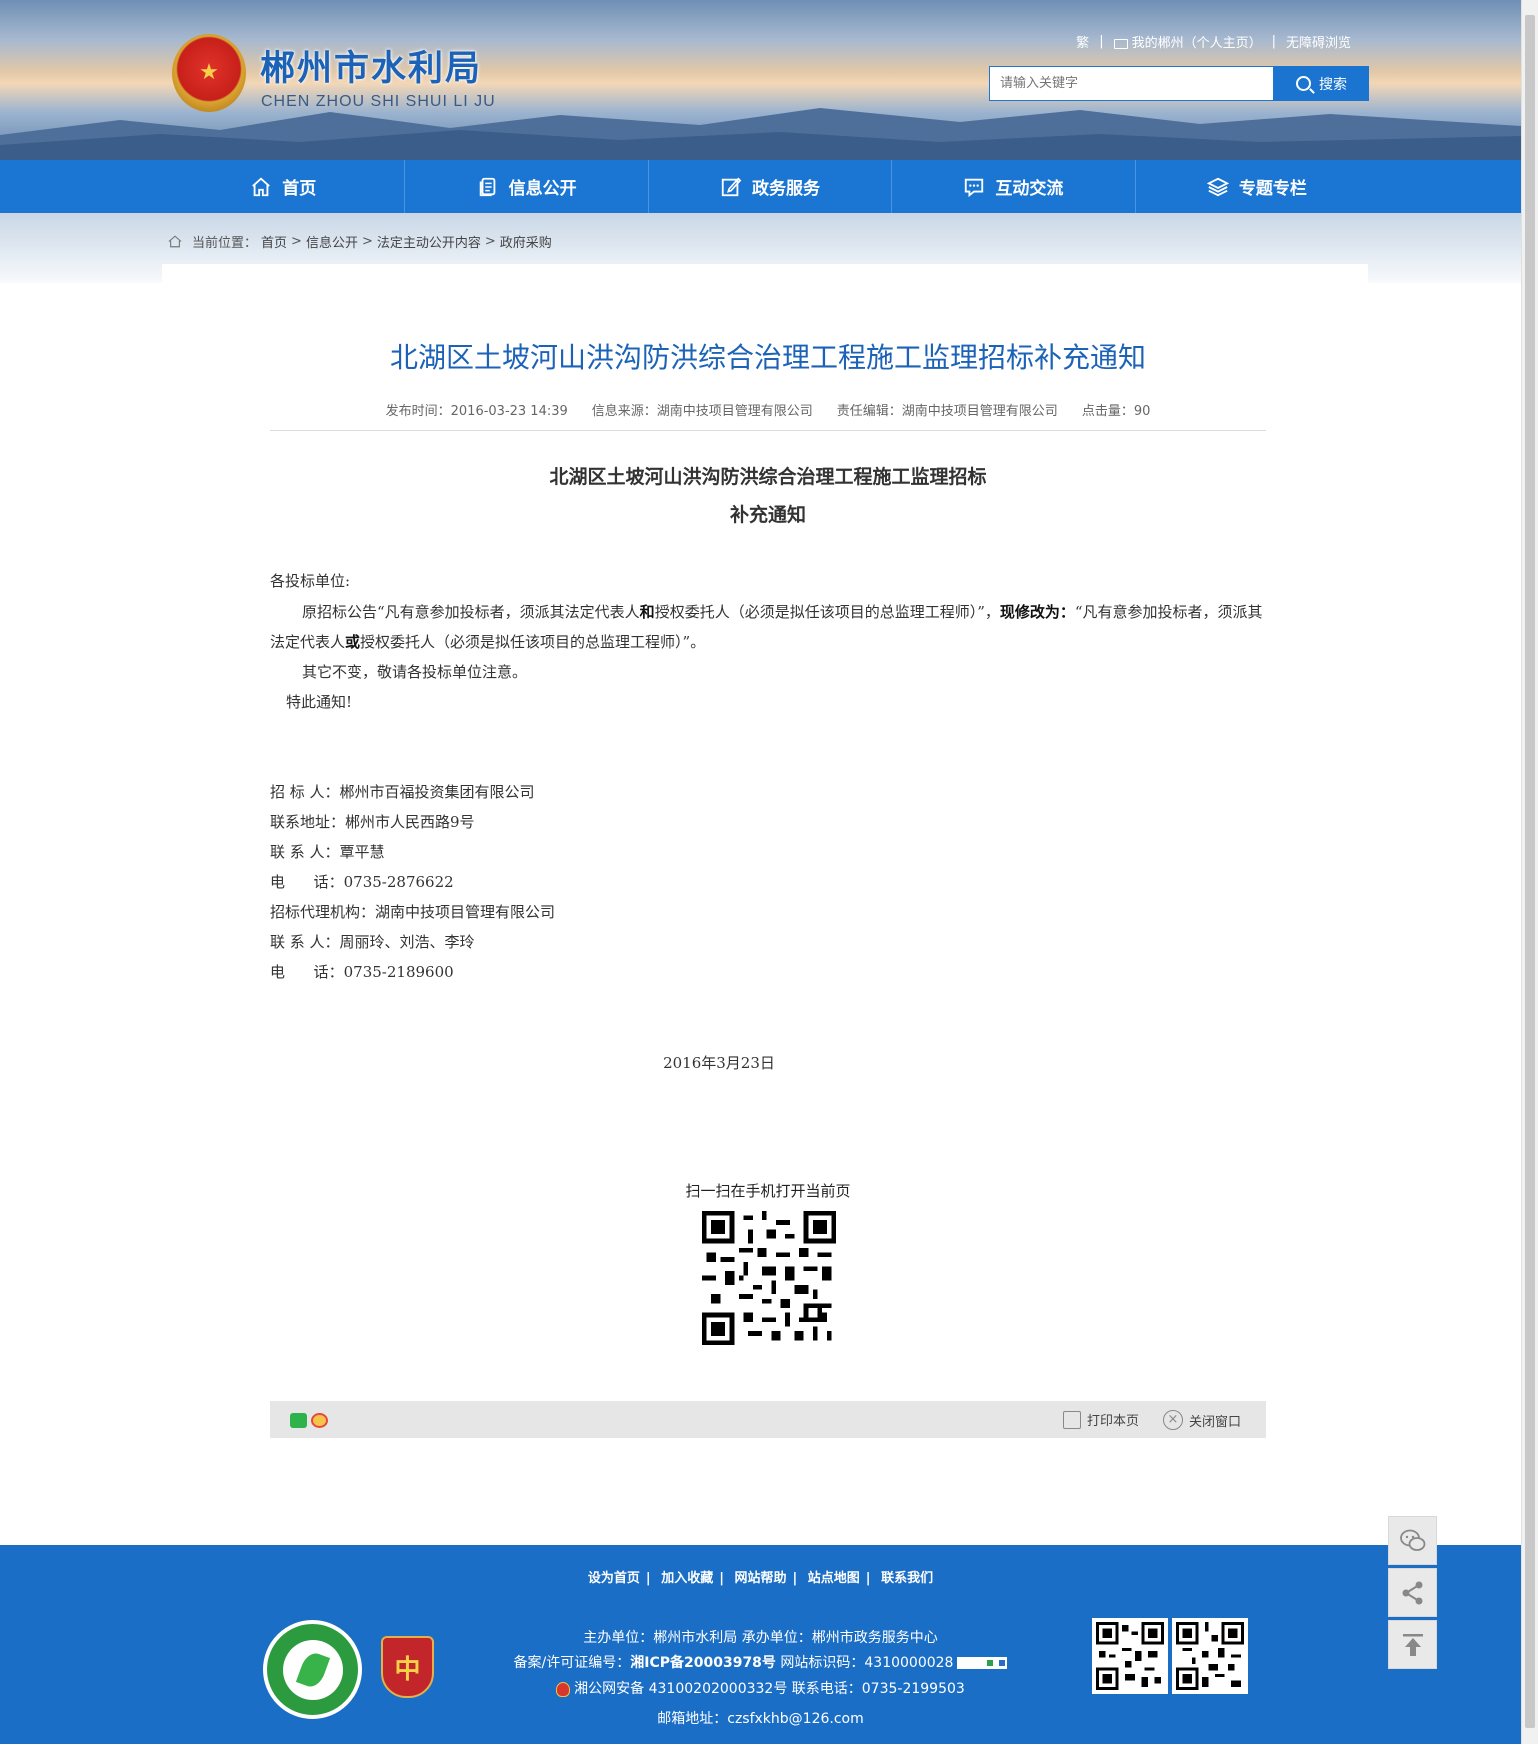  Describe the element at coordinates (647, 612) in the screenshot. I see `body-bold: 和` at that location.